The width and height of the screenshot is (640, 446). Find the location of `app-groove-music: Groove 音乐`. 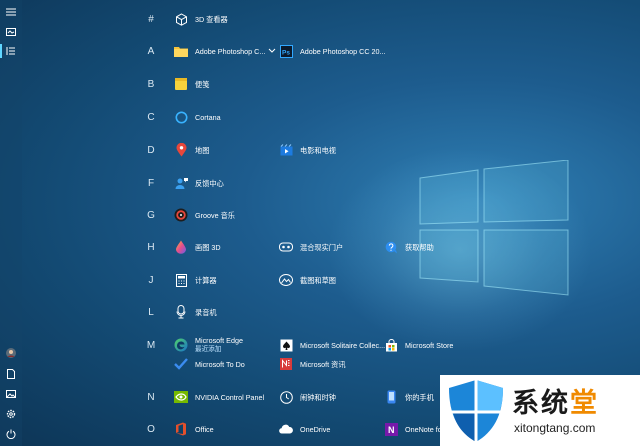

app-groove-music: Groove 音乐 is located at coordinates (204, 215).